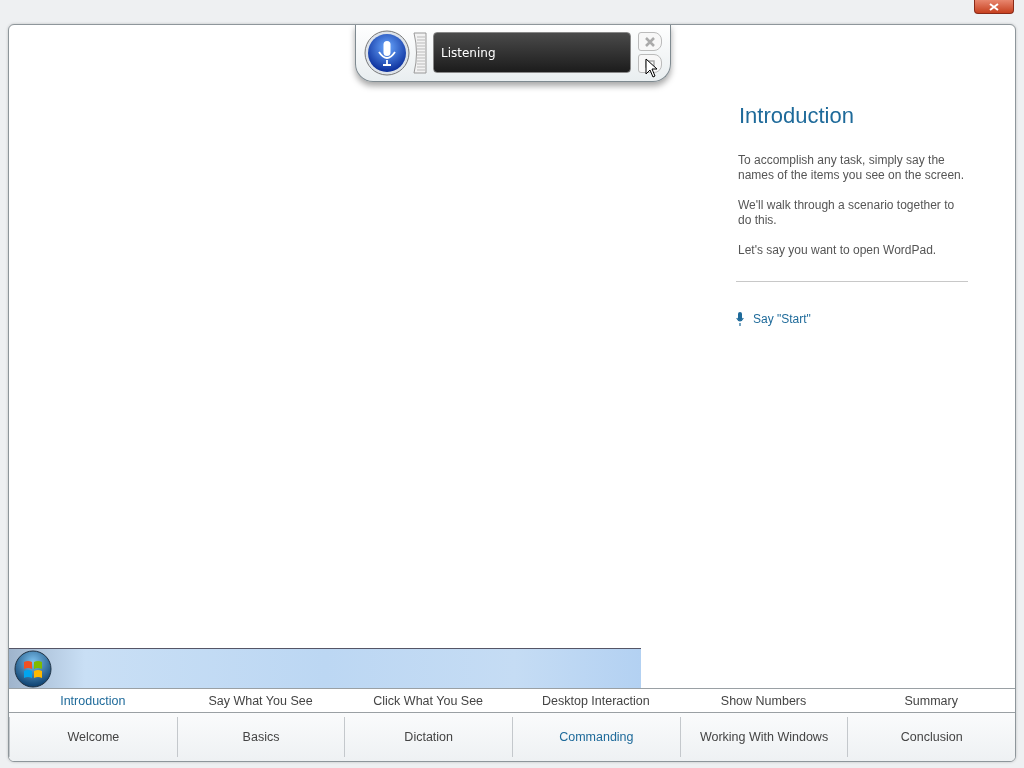 The image size is (1024, 768). Describe the element at coordinates (260, 700) in the screenshot. I see `section-tab: Say What You See` at that location.